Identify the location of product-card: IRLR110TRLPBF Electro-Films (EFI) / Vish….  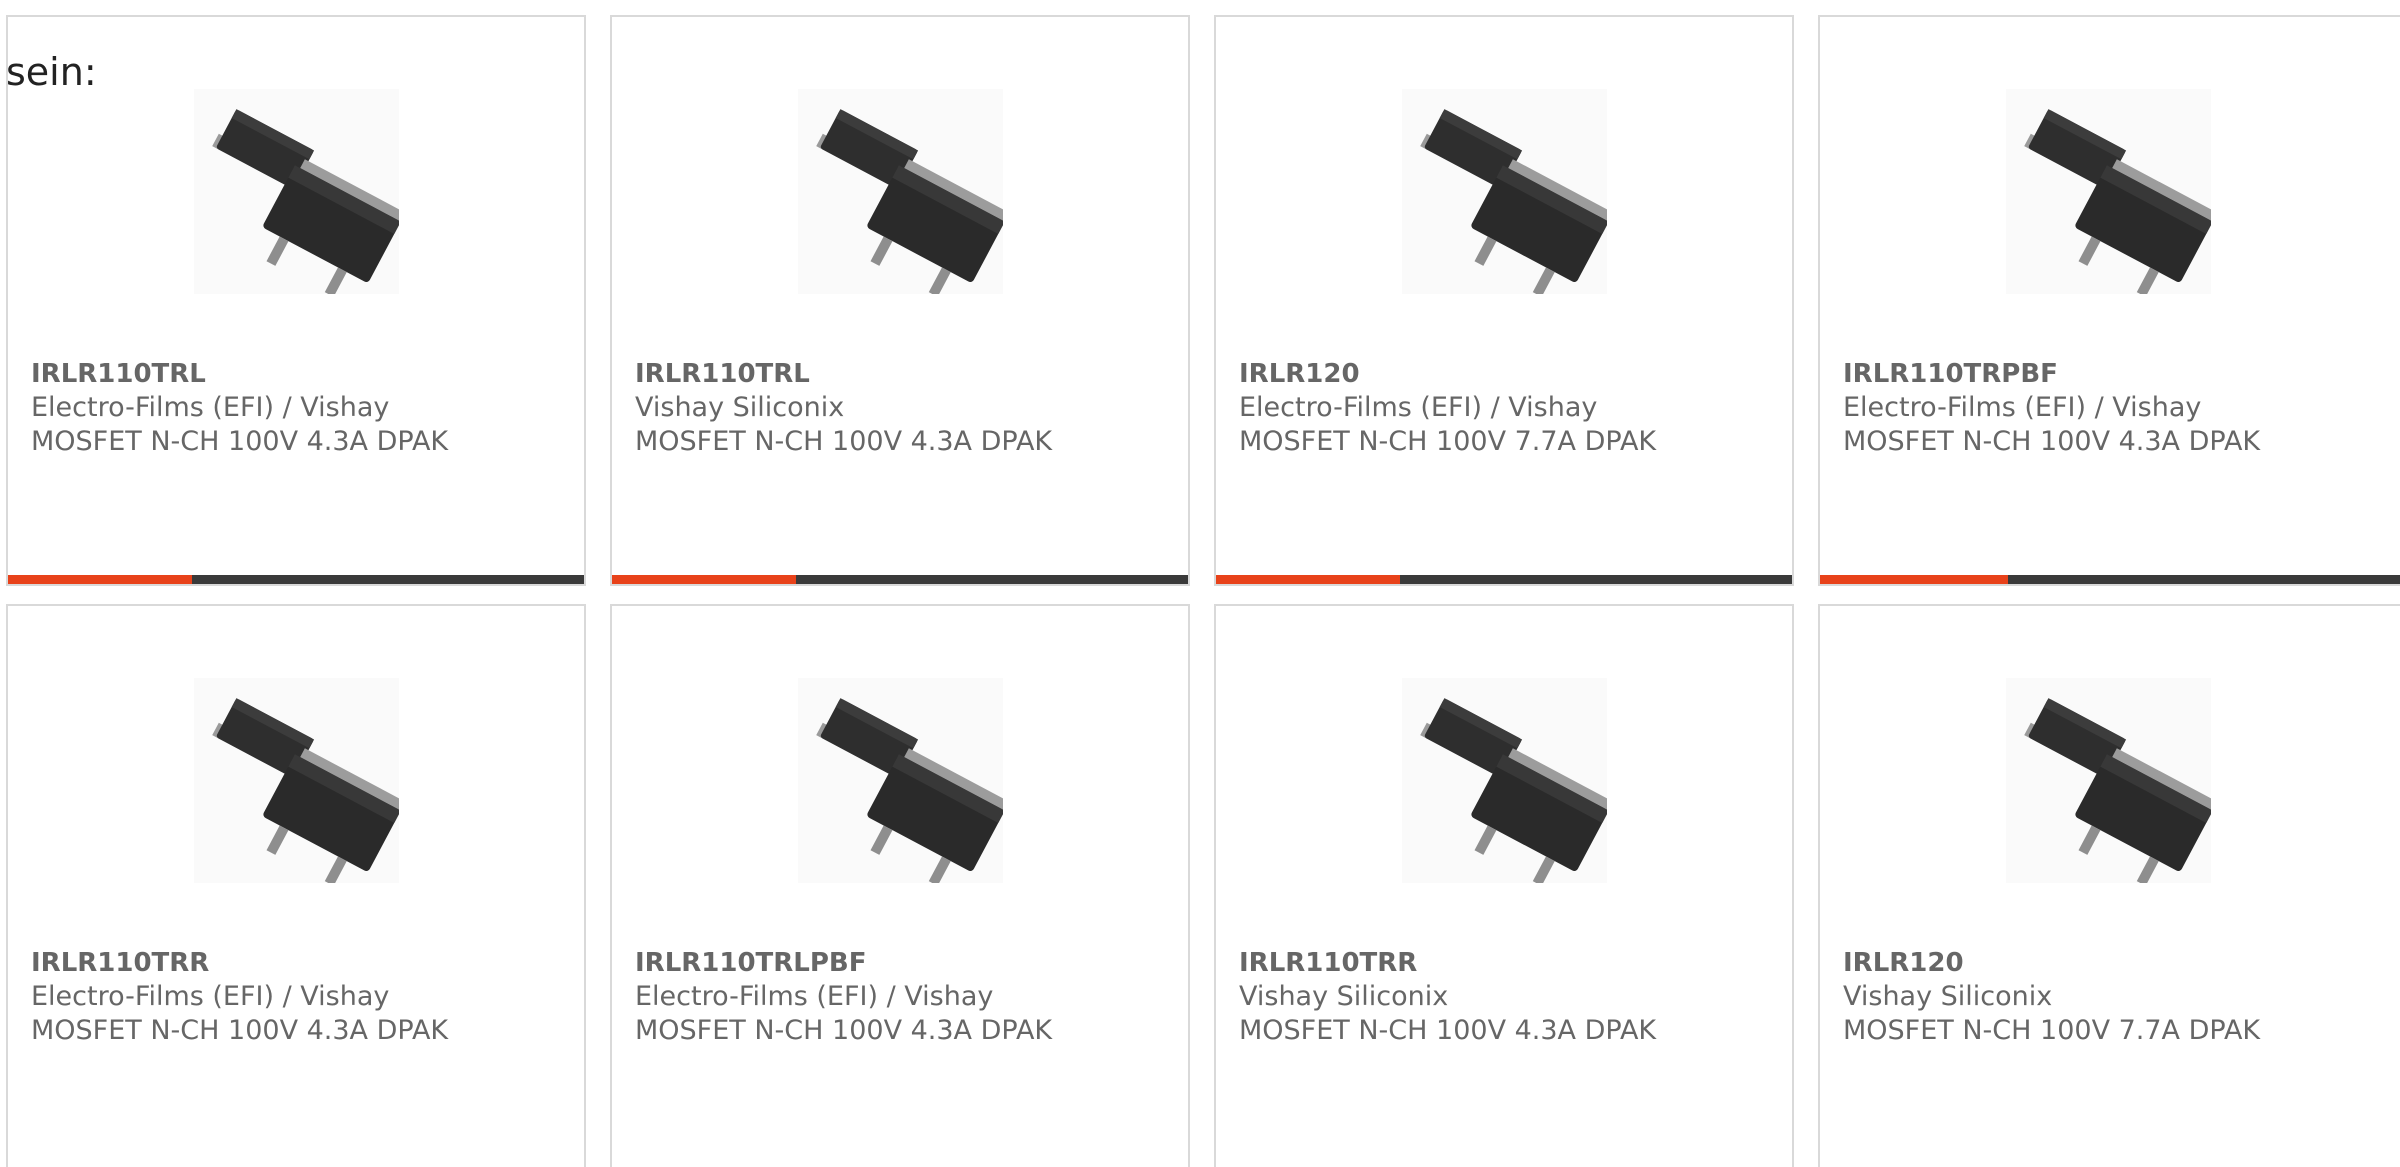
(900, 885).